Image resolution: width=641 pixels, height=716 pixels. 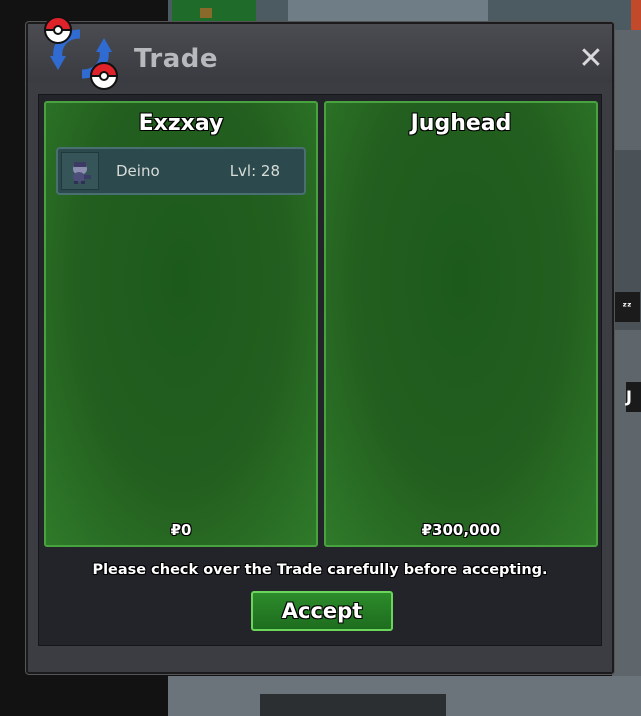 I want to click on left-trader-name: Exzxay, so click(x=181, y=123).